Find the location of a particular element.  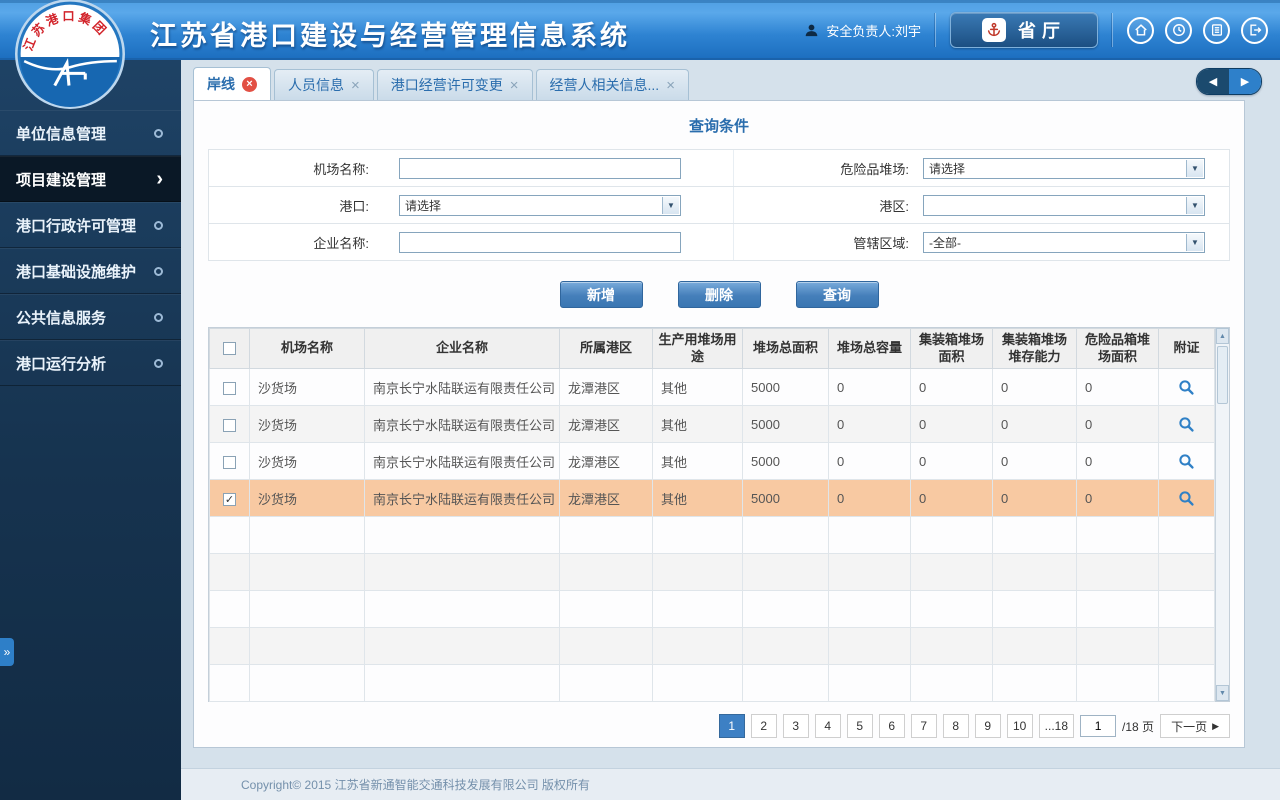

query-field-cell: 请选择 ▼ is located at coordinates (555, 205).